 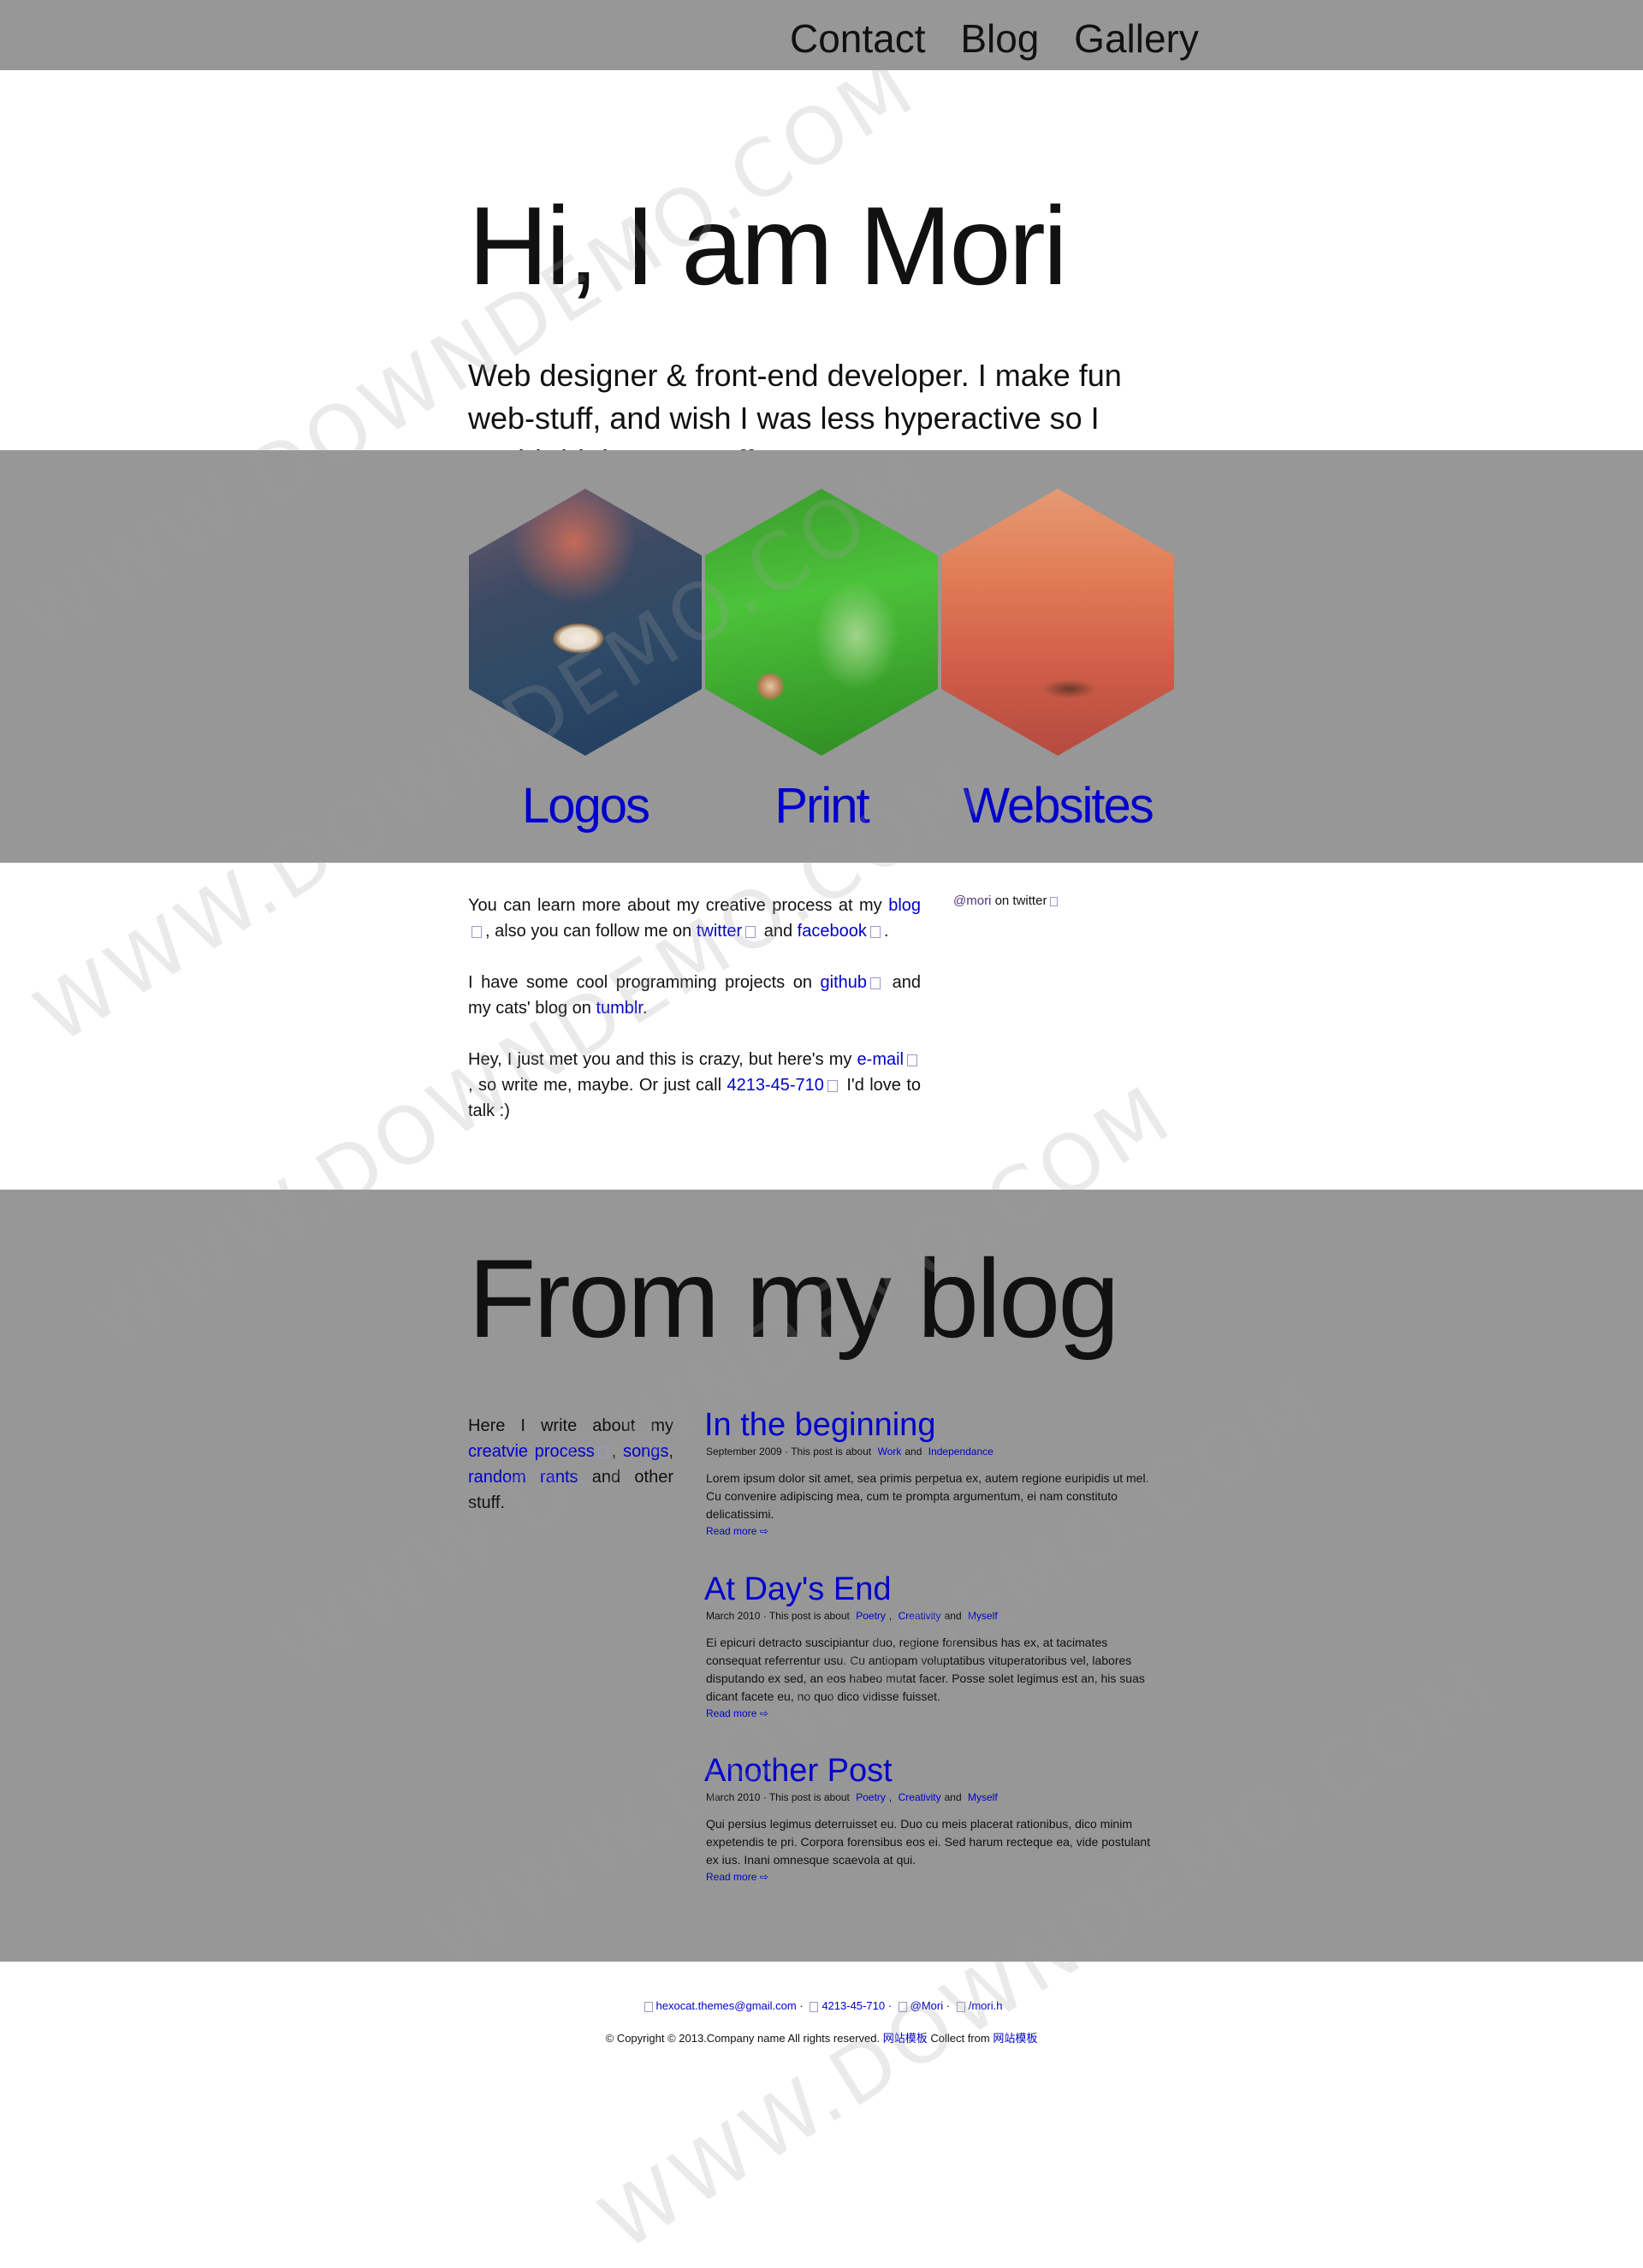 What do you see at coordinates (794, 1298) in the screenshot?
I see `blog-title: From my blog` at bounding box center [794, 1298].